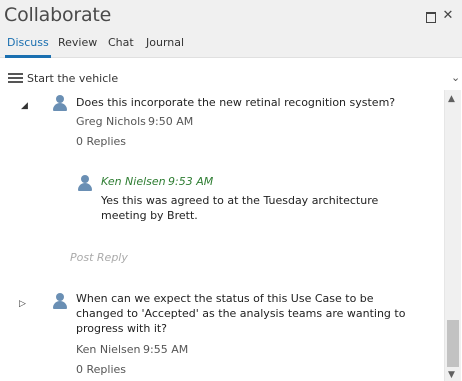 The height and width of the screenshot is (381, 462). What do you see at coordinates (24, 106) in the screenshot?
I see `collapse-triangle-icon: ◢` at bounding box center [24, 106].